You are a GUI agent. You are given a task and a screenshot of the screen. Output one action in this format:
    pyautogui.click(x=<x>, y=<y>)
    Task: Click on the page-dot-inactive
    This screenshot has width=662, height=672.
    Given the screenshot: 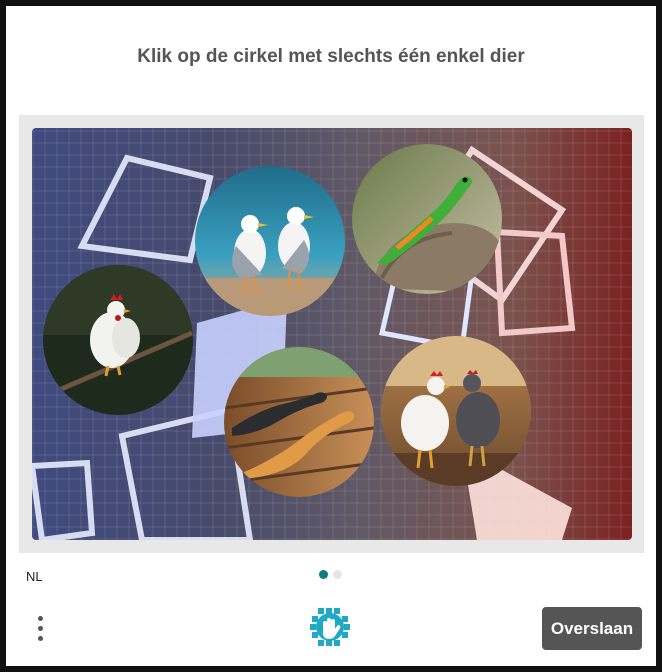 What is the action you would take?
    pyautogui.click(x=337, y=574)
    